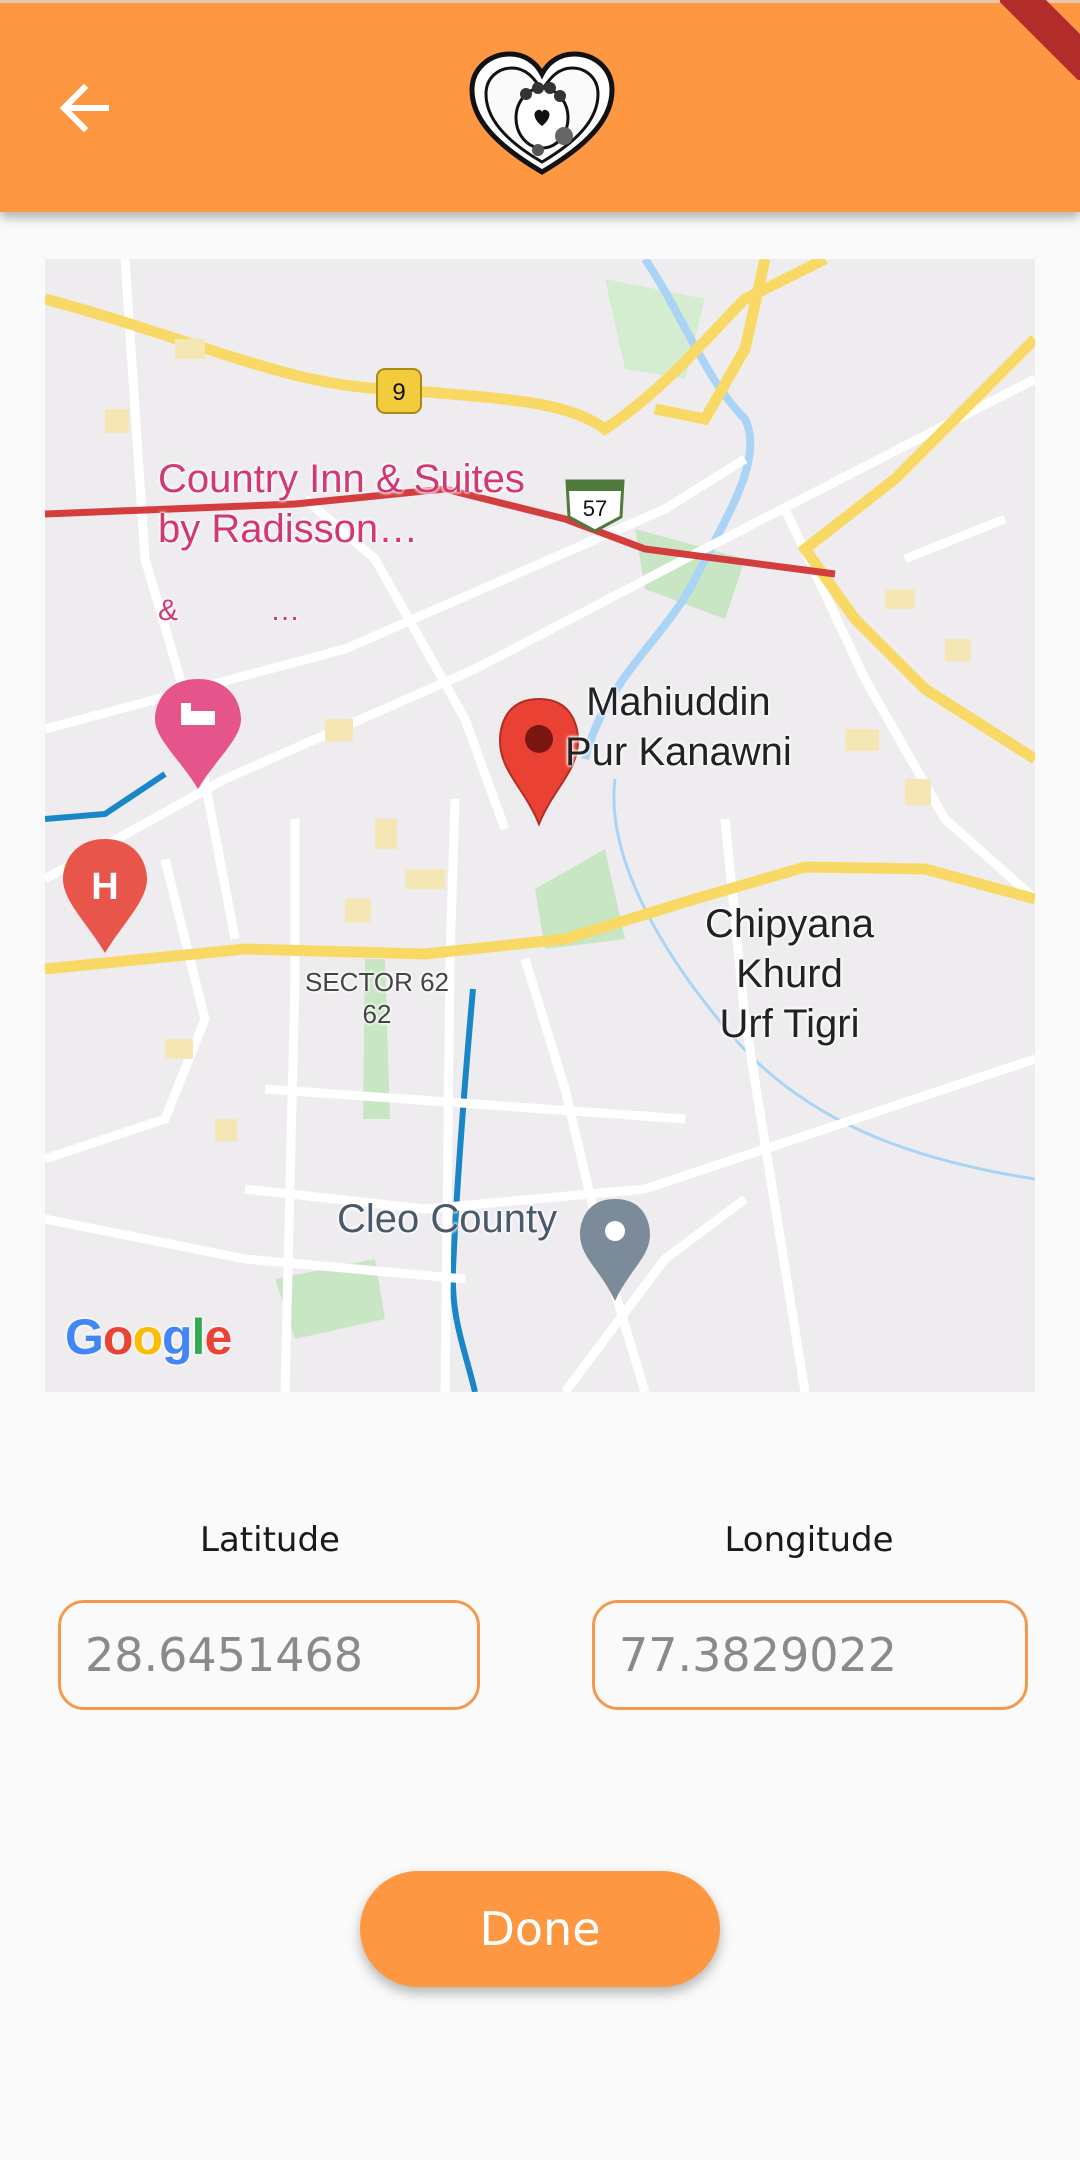 The height and width of the screenshot is (2160, 1080). Describe the element at coordinates (809, 1540) in the screenshot. I see `longitude-label: Longitude` at that location.